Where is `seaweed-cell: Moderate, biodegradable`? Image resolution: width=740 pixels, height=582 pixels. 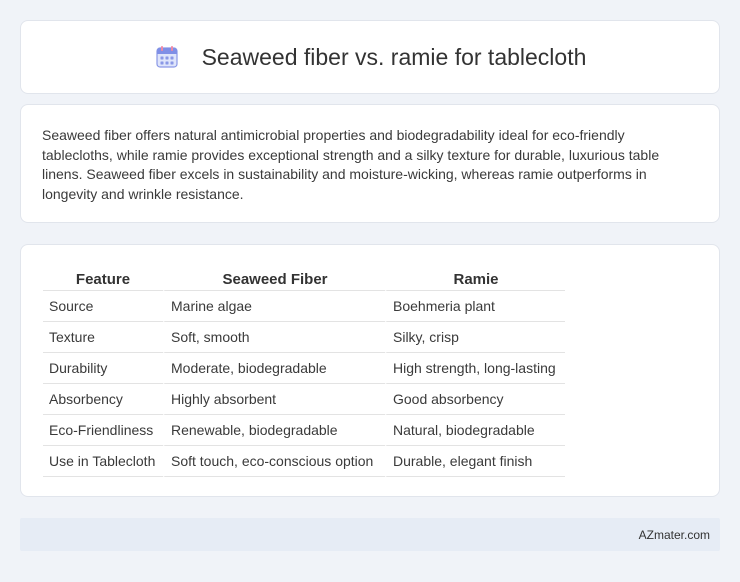
seaweed-cell: Moderate, biodegradable is located at coordinates (274, 368).